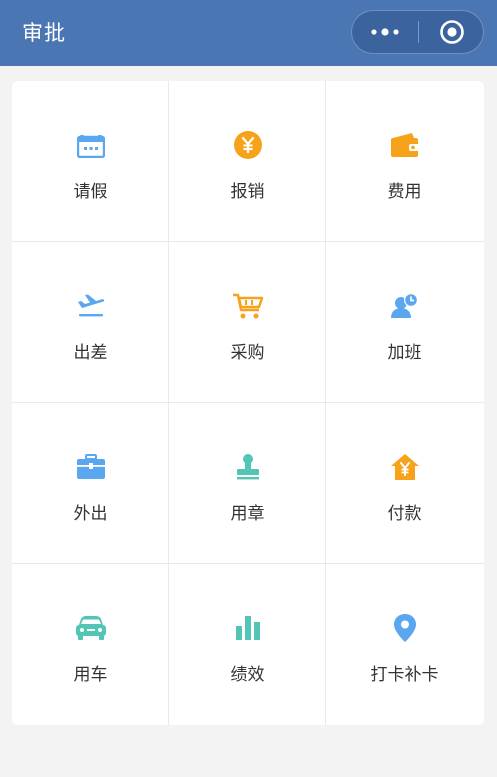 The image size is (497, 777). I want to click on grid-item-label: 外出, so click(90, 514).